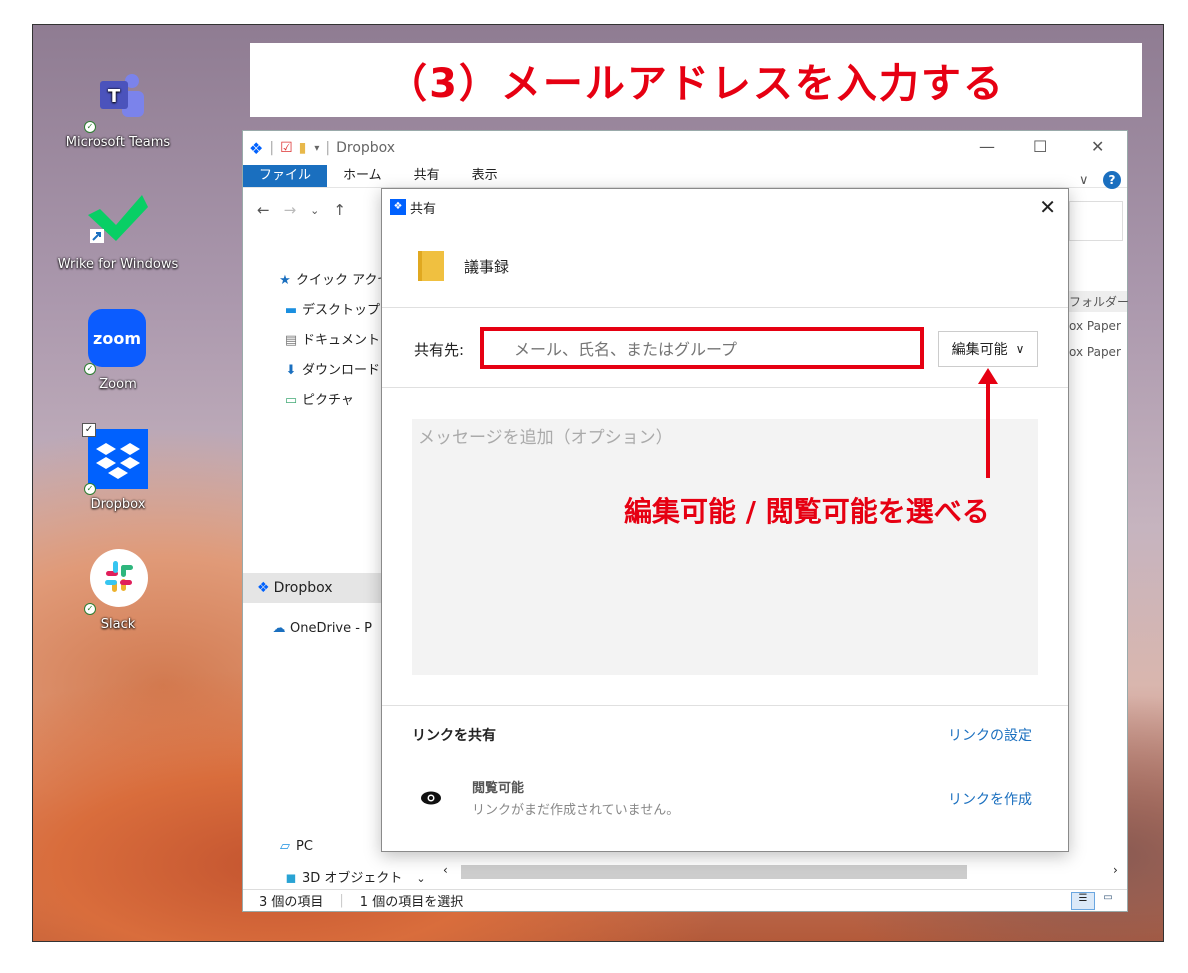  Describe the element at coordinates (1084, 180) in the screenshot. I see `ribbon-expand-icon: ∨` at that location.